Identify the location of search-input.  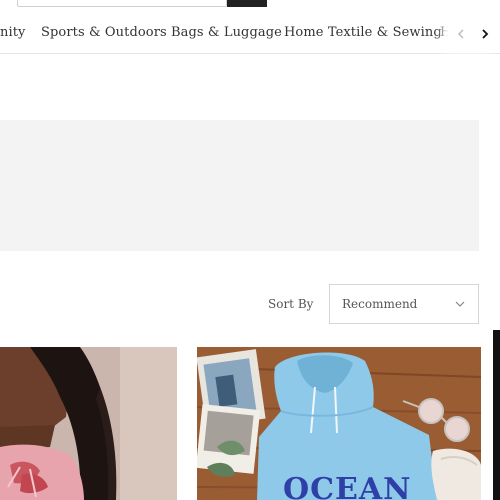
(122, 3).